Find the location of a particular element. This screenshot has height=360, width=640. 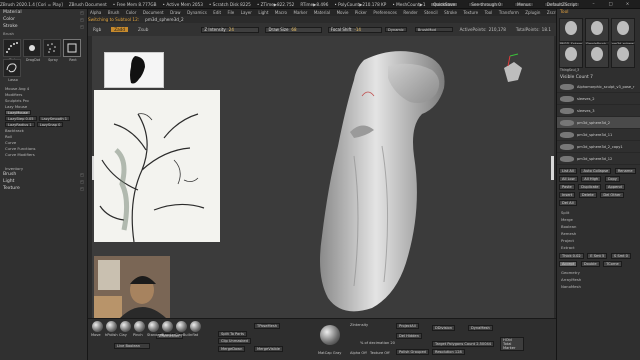

menu-item-alpha: Alpha is located at coordinates (95, 12).